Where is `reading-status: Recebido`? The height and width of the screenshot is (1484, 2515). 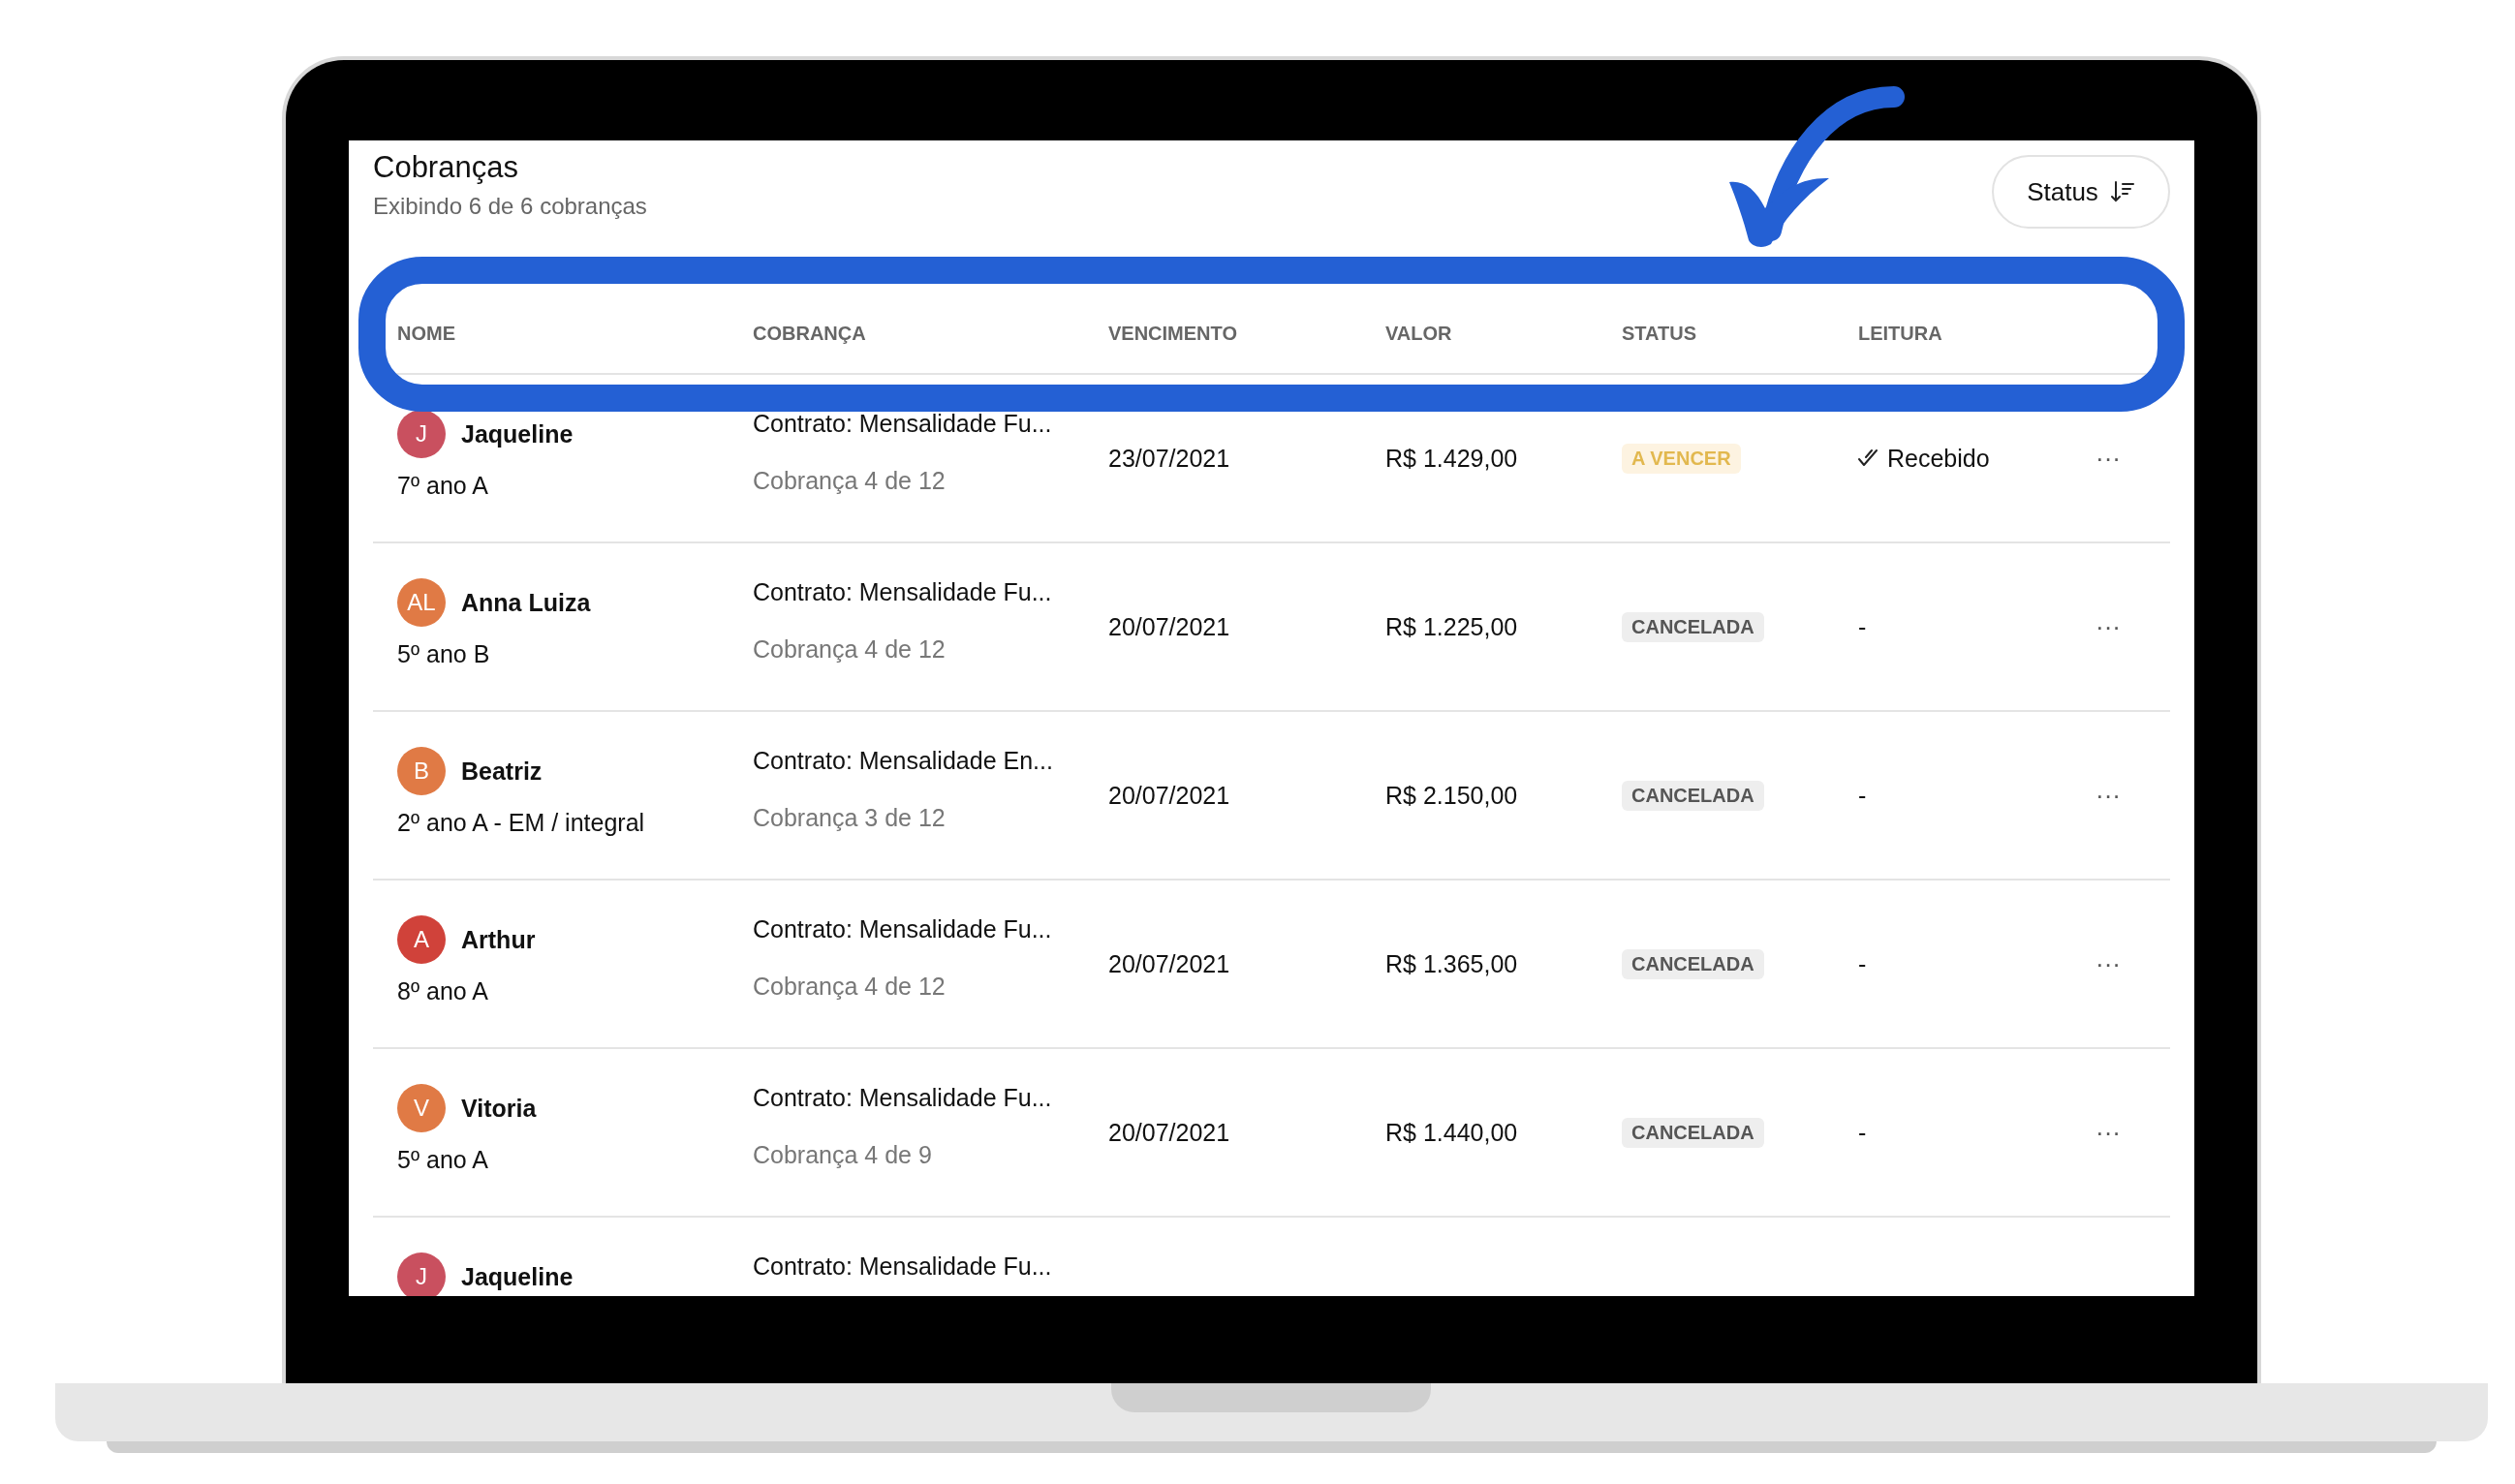 reading-status: Recebido is located at coordinates (1939, 458).